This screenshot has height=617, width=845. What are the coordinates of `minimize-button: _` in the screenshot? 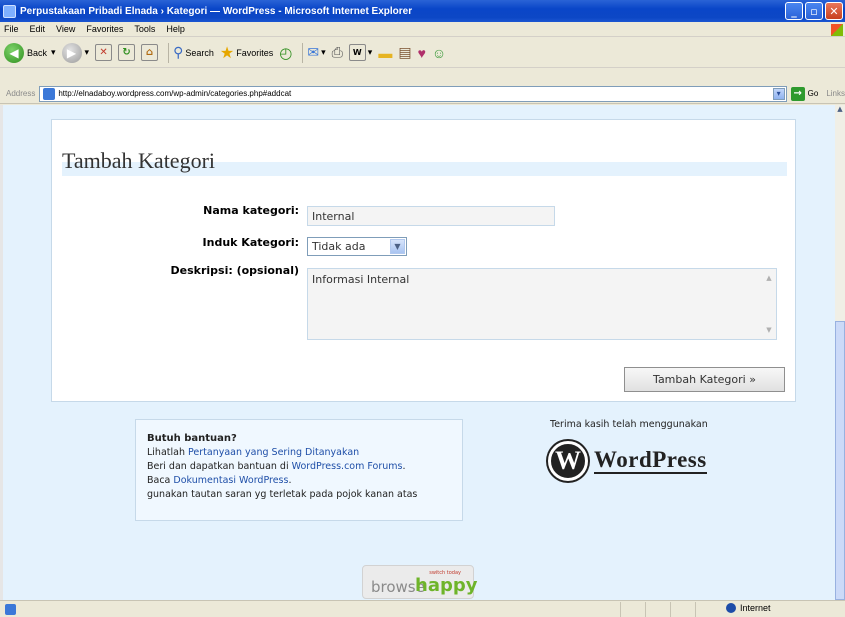 It's located at (794, 11).